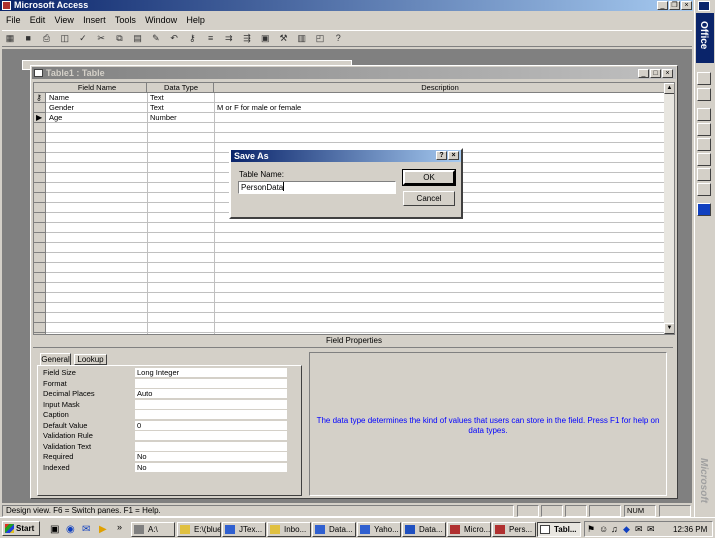 The width and height of the screenshot is (715, 538). I want to click on property-format: Format, so click(164, 384).